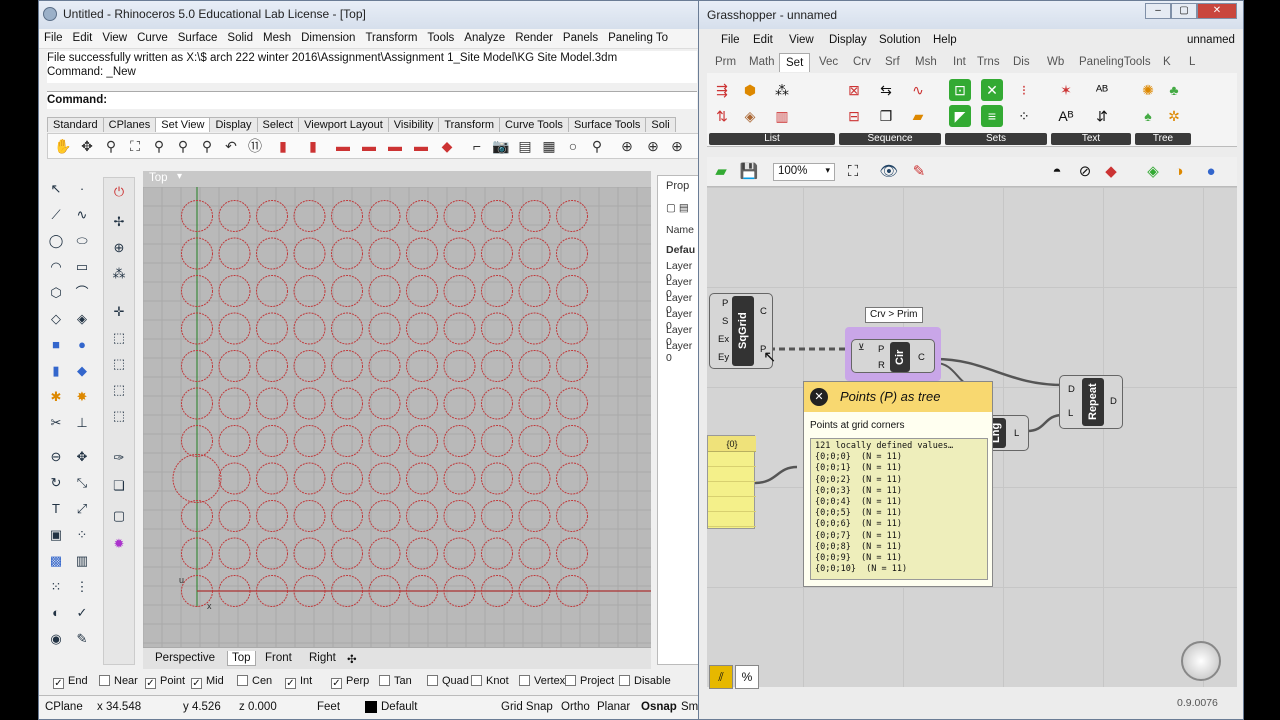 The height and width of the screenshot is (720, 1280). Describe the element at coordinates (119, 544) in the screenshot. I see `gear-icon: ✹` at that location.